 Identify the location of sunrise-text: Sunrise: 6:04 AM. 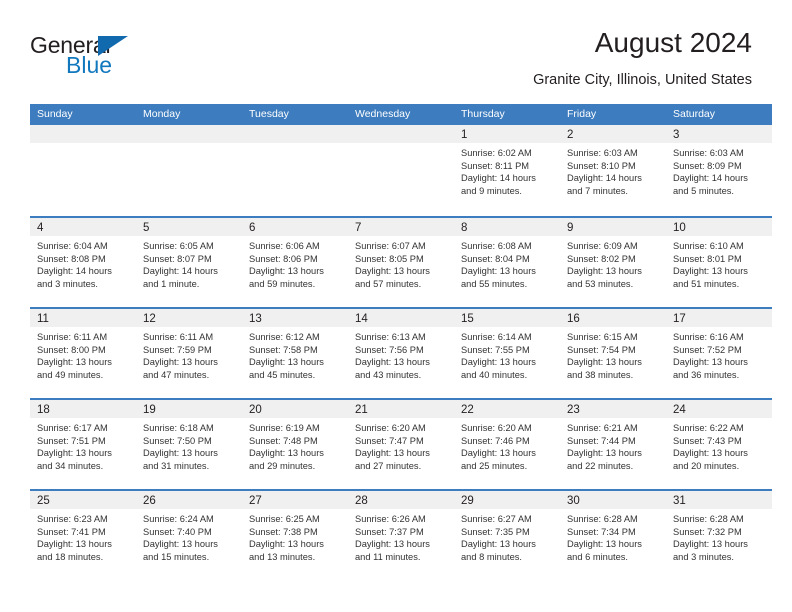
(72, 246).